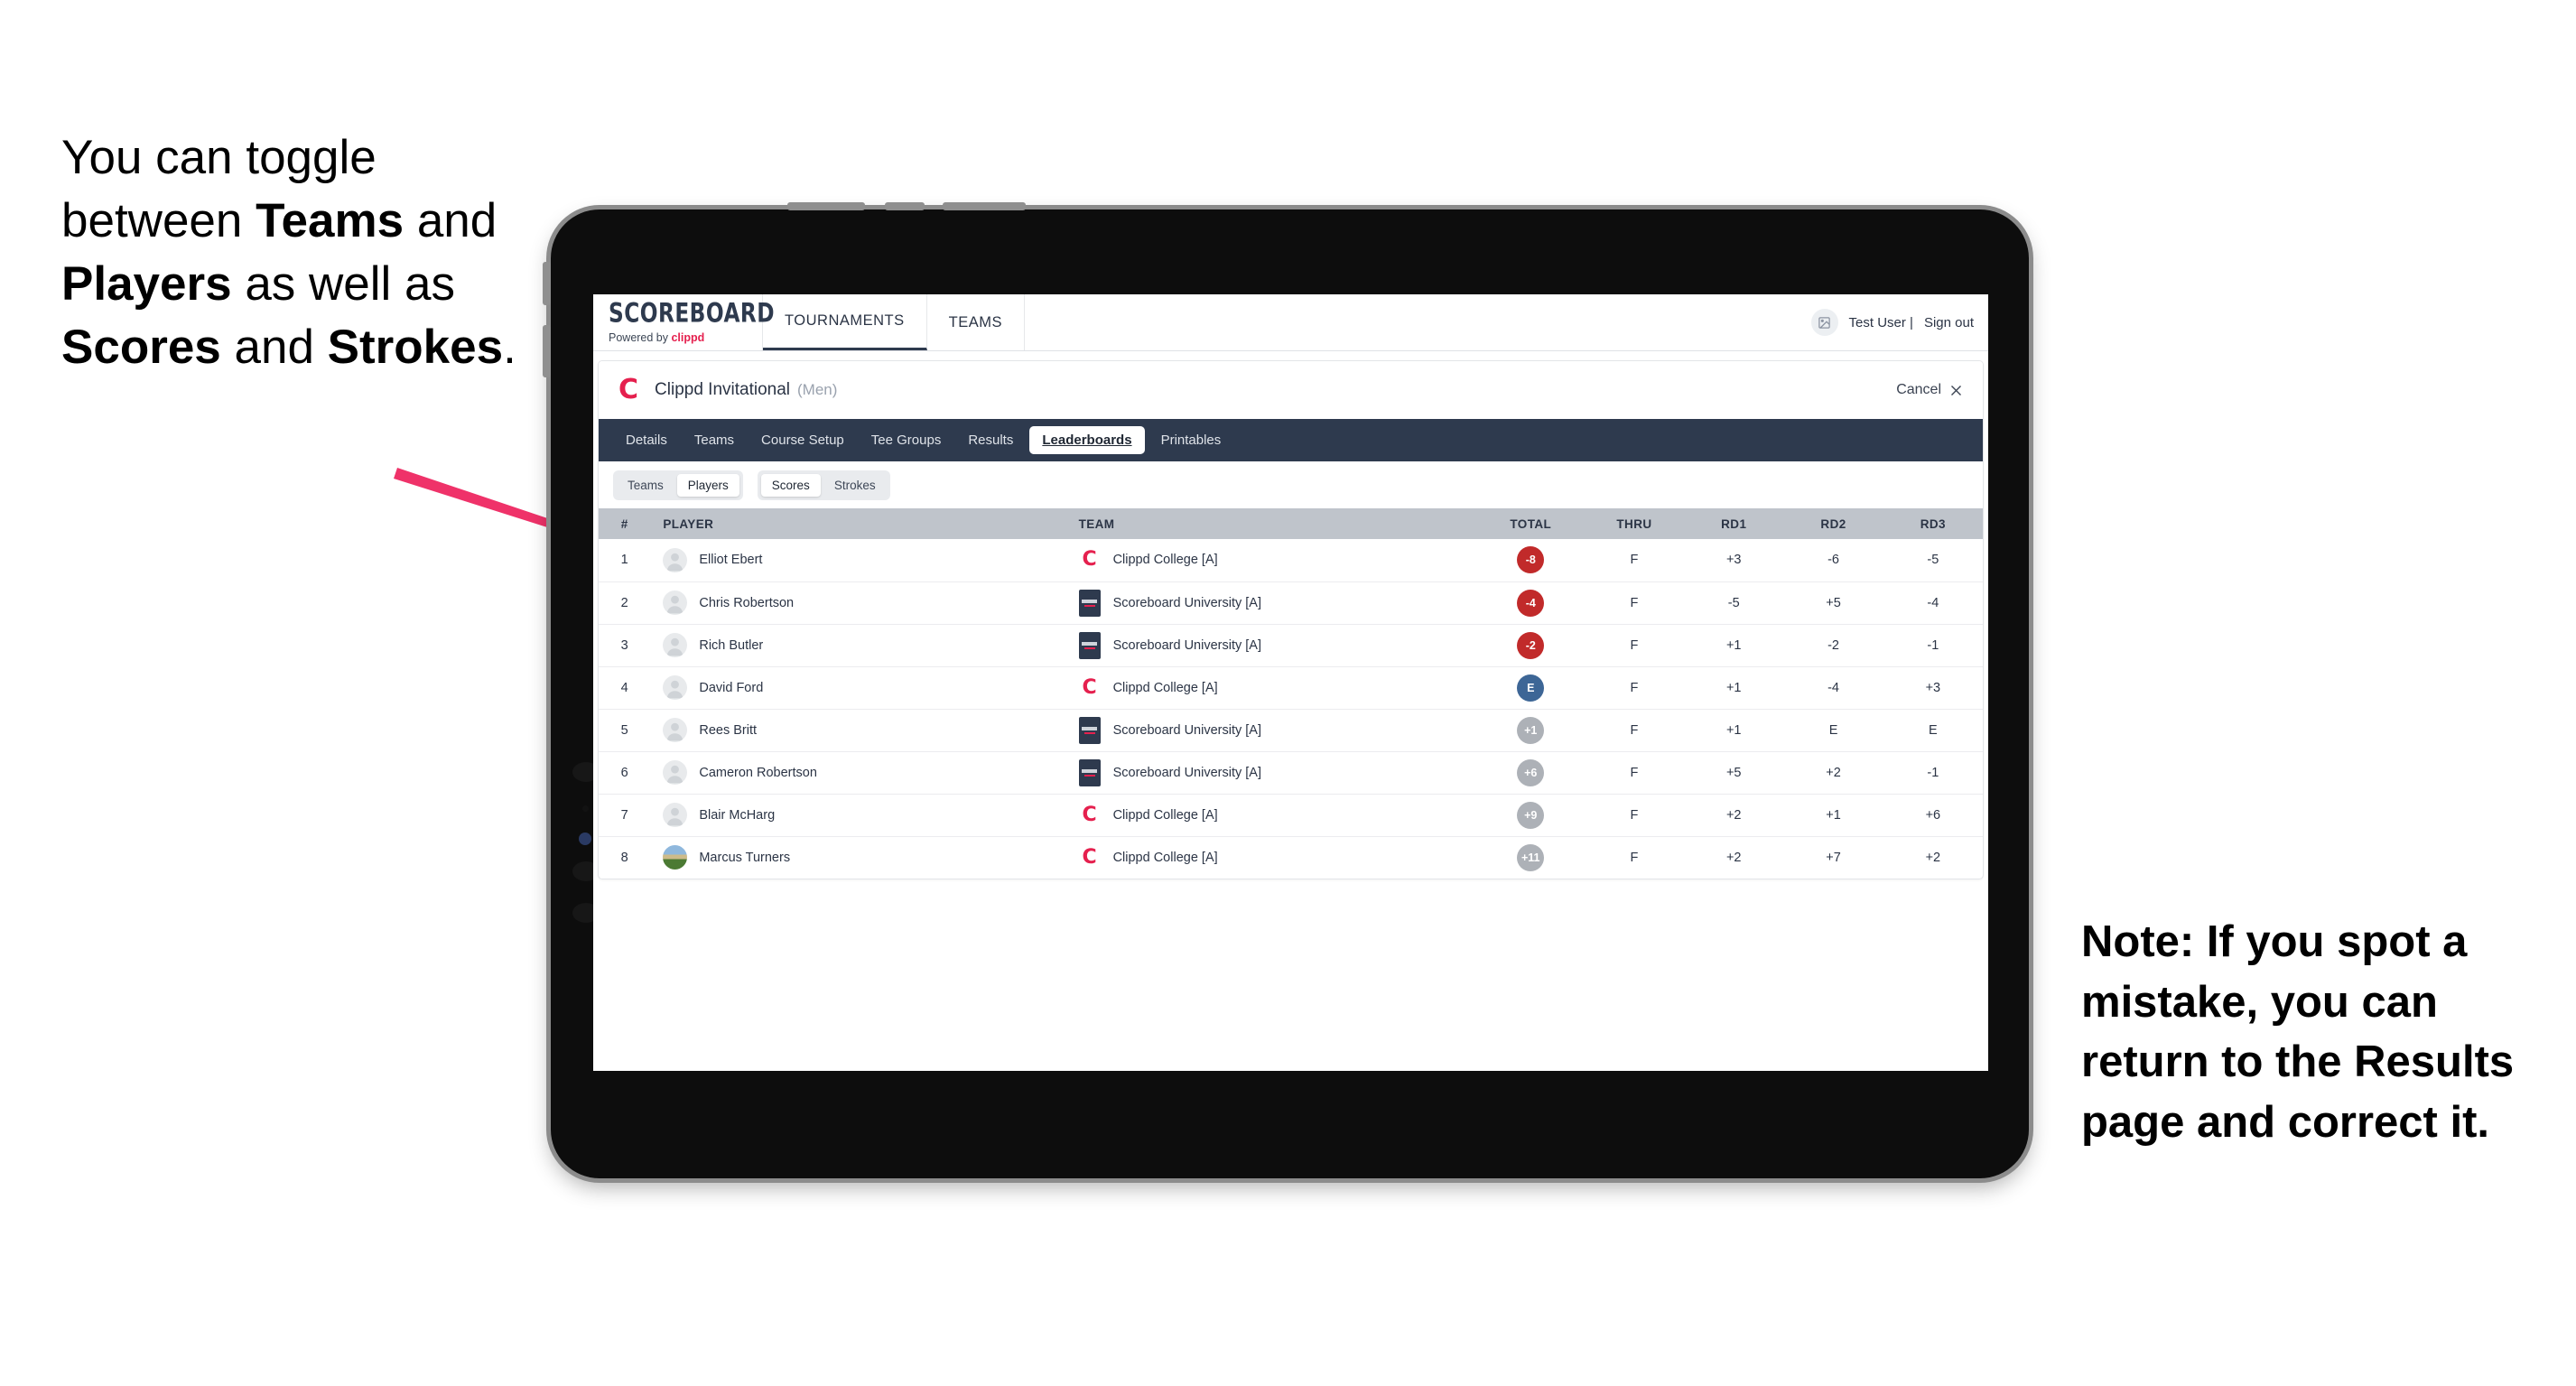 The height and width of the screenshot is (1386, 2576). What do you see at coordinates (1531, 560) in the screenshot?
I see `total-score-badge: -8` at bounding box center [1531, 560].